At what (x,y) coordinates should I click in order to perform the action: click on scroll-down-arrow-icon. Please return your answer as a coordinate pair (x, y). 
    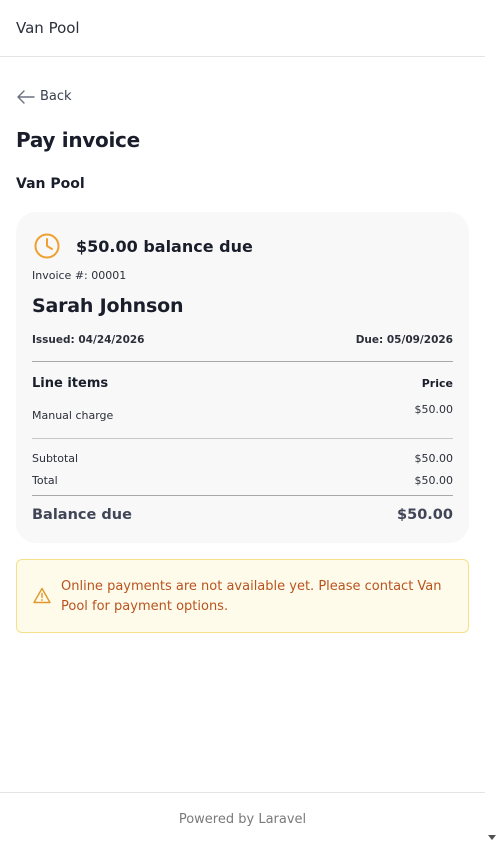
    Looking at the image, I should click on (492, 837).